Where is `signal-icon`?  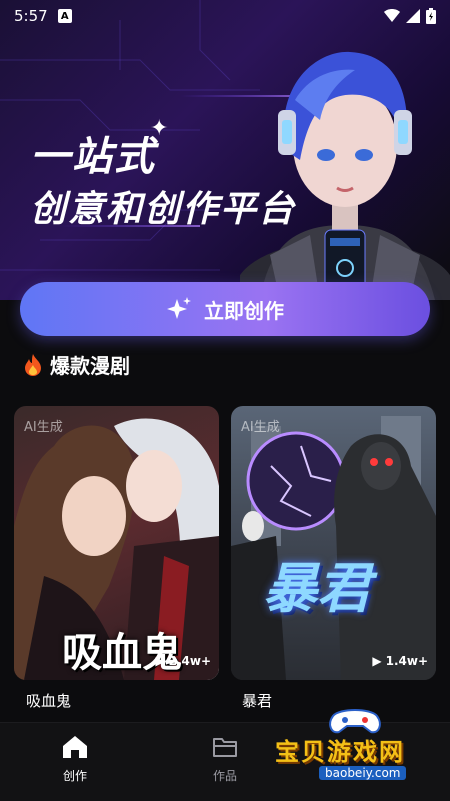
signal-icon is located at coordinates (413, 16).